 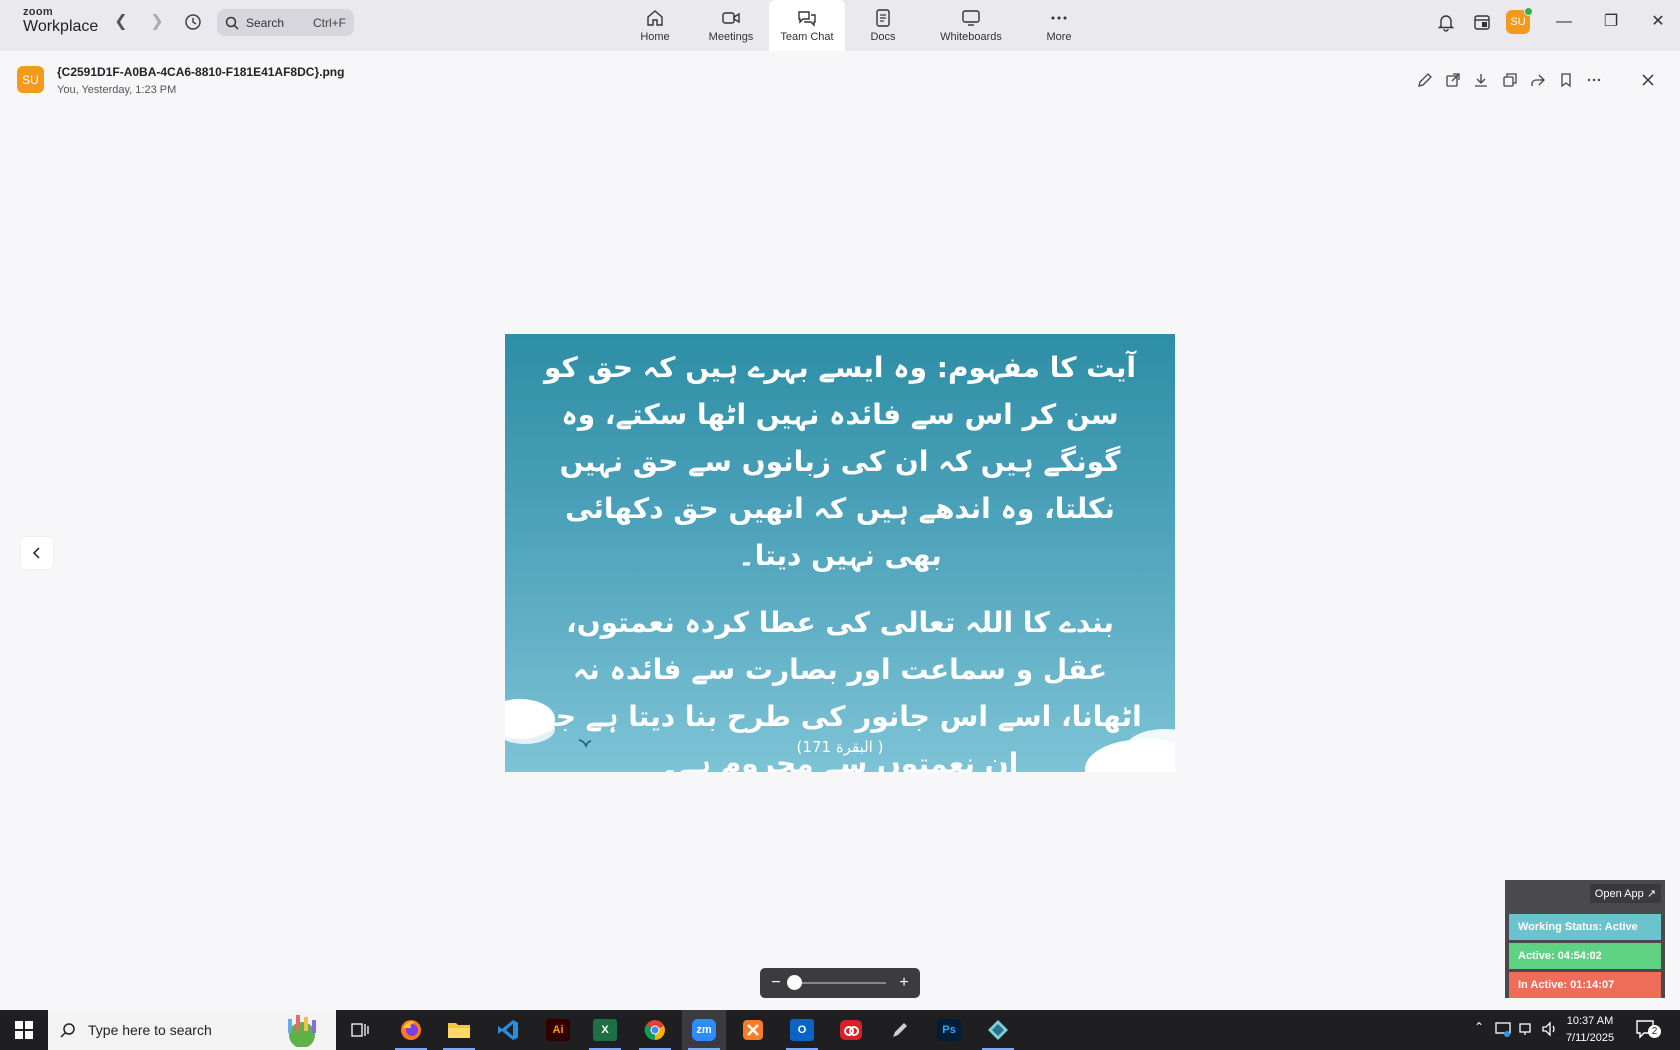 I want to click on tab-whiteboards: Whiteboards, so click(x=971, y=25).